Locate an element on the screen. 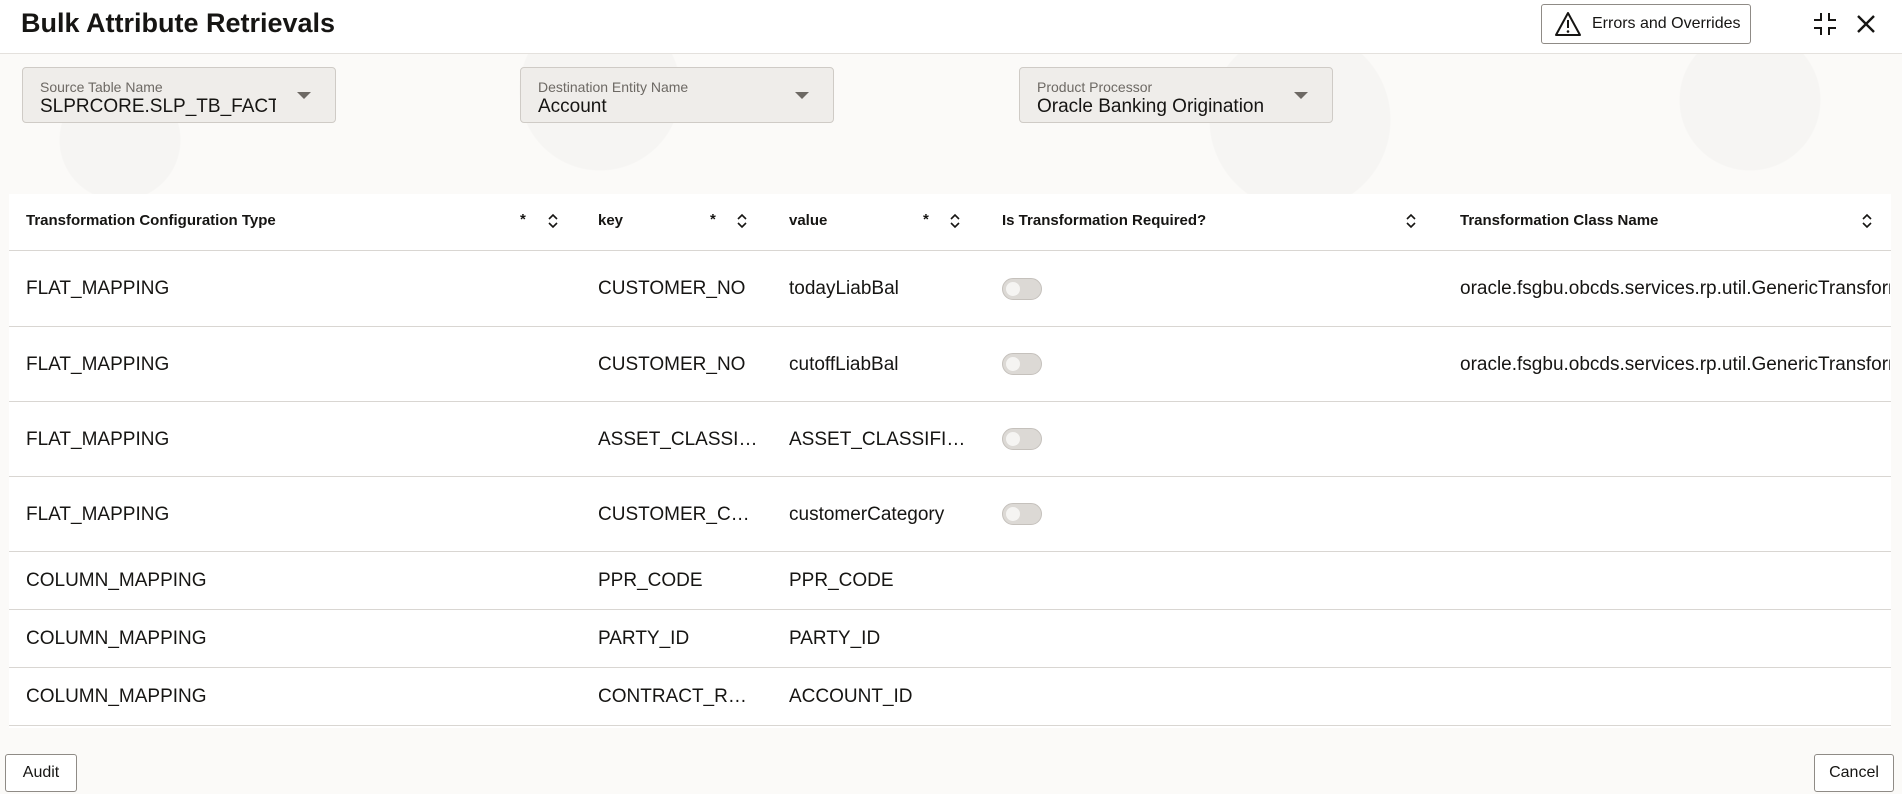 The height and width of the screenshot is (794, 1902). collapse-icon is located at coordinates (1825, 24).